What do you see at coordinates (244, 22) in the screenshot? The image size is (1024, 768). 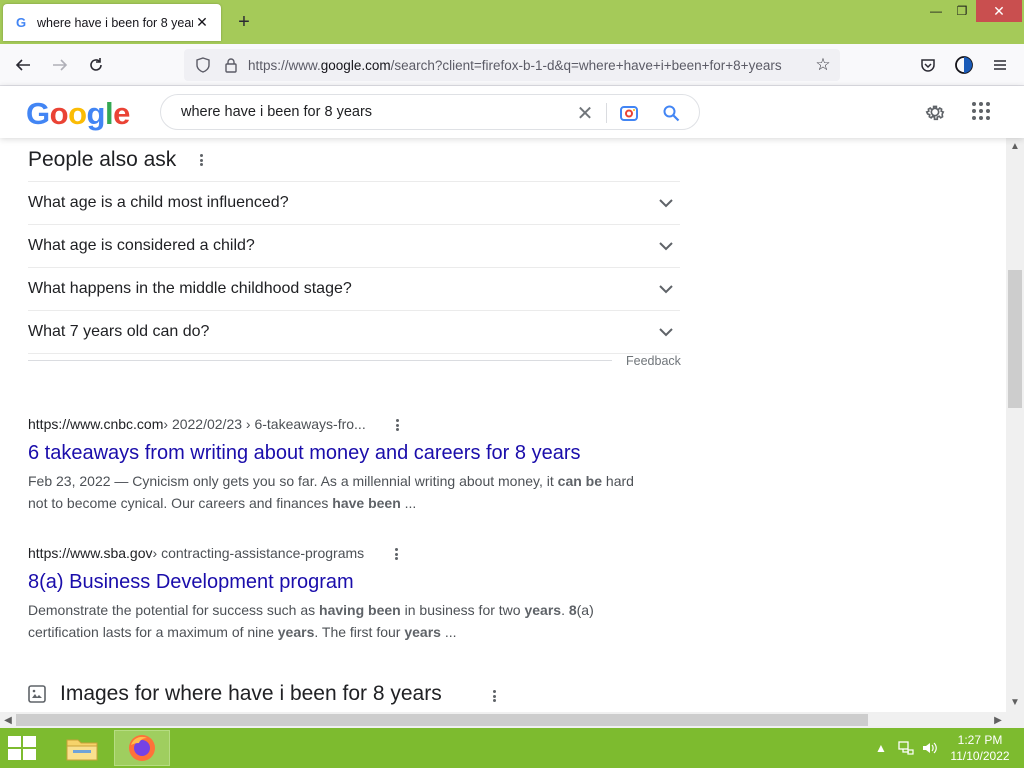 I see `new-tab-button: +` at bounding box center [244, 22].